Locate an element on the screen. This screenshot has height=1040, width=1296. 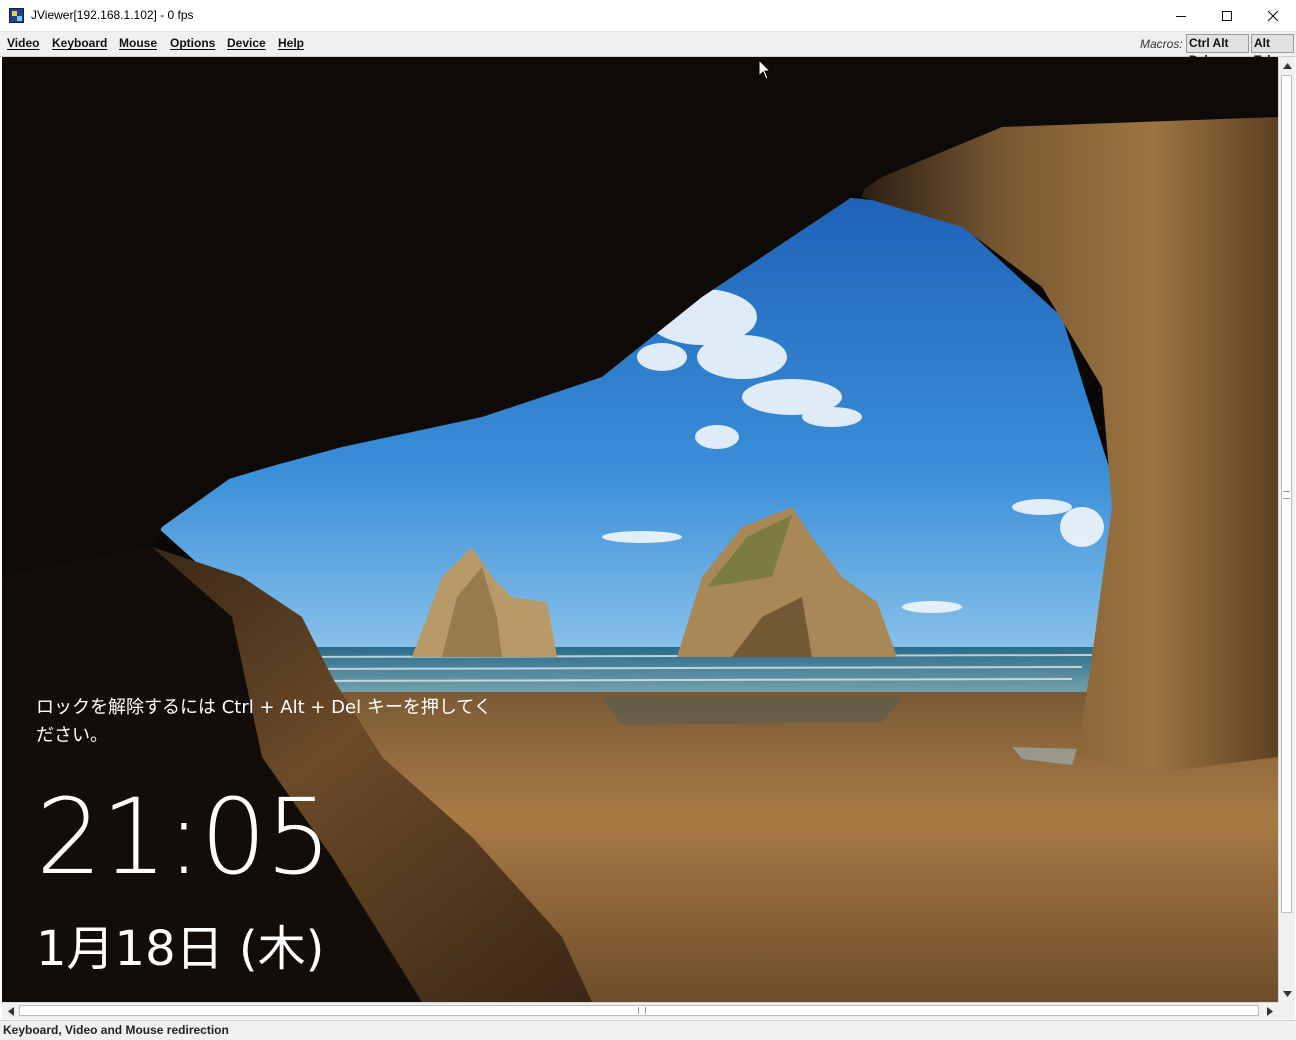
minimize-button is located at coordinates (1181, 15).